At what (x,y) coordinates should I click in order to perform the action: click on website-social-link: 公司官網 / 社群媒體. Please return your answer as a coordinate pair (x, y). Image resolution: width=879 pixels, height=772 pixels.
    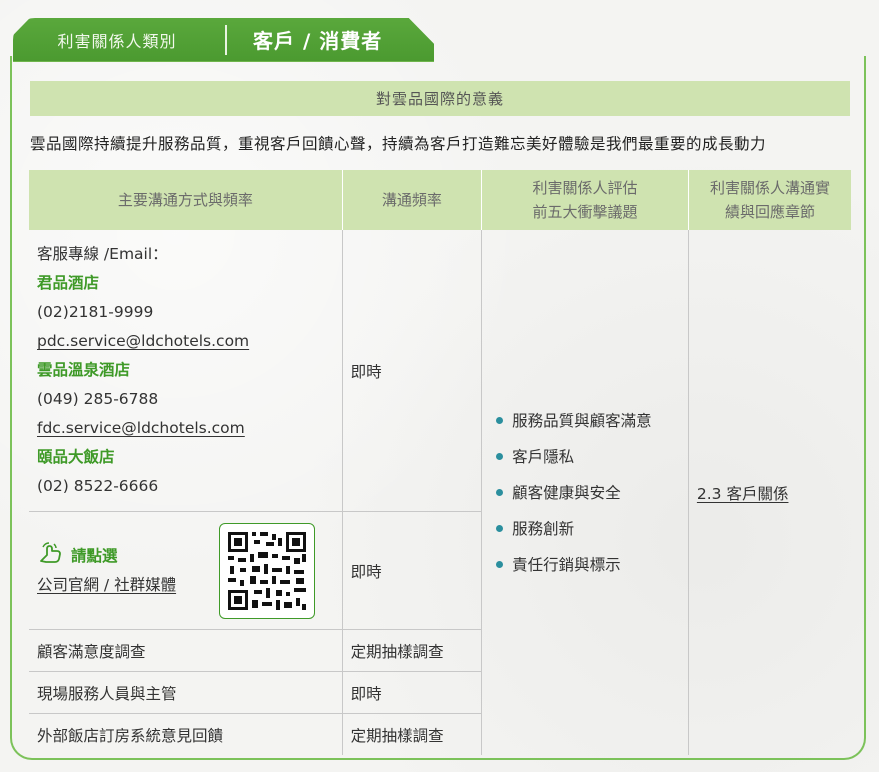
    Looking at the image, I should click on (106, 584).